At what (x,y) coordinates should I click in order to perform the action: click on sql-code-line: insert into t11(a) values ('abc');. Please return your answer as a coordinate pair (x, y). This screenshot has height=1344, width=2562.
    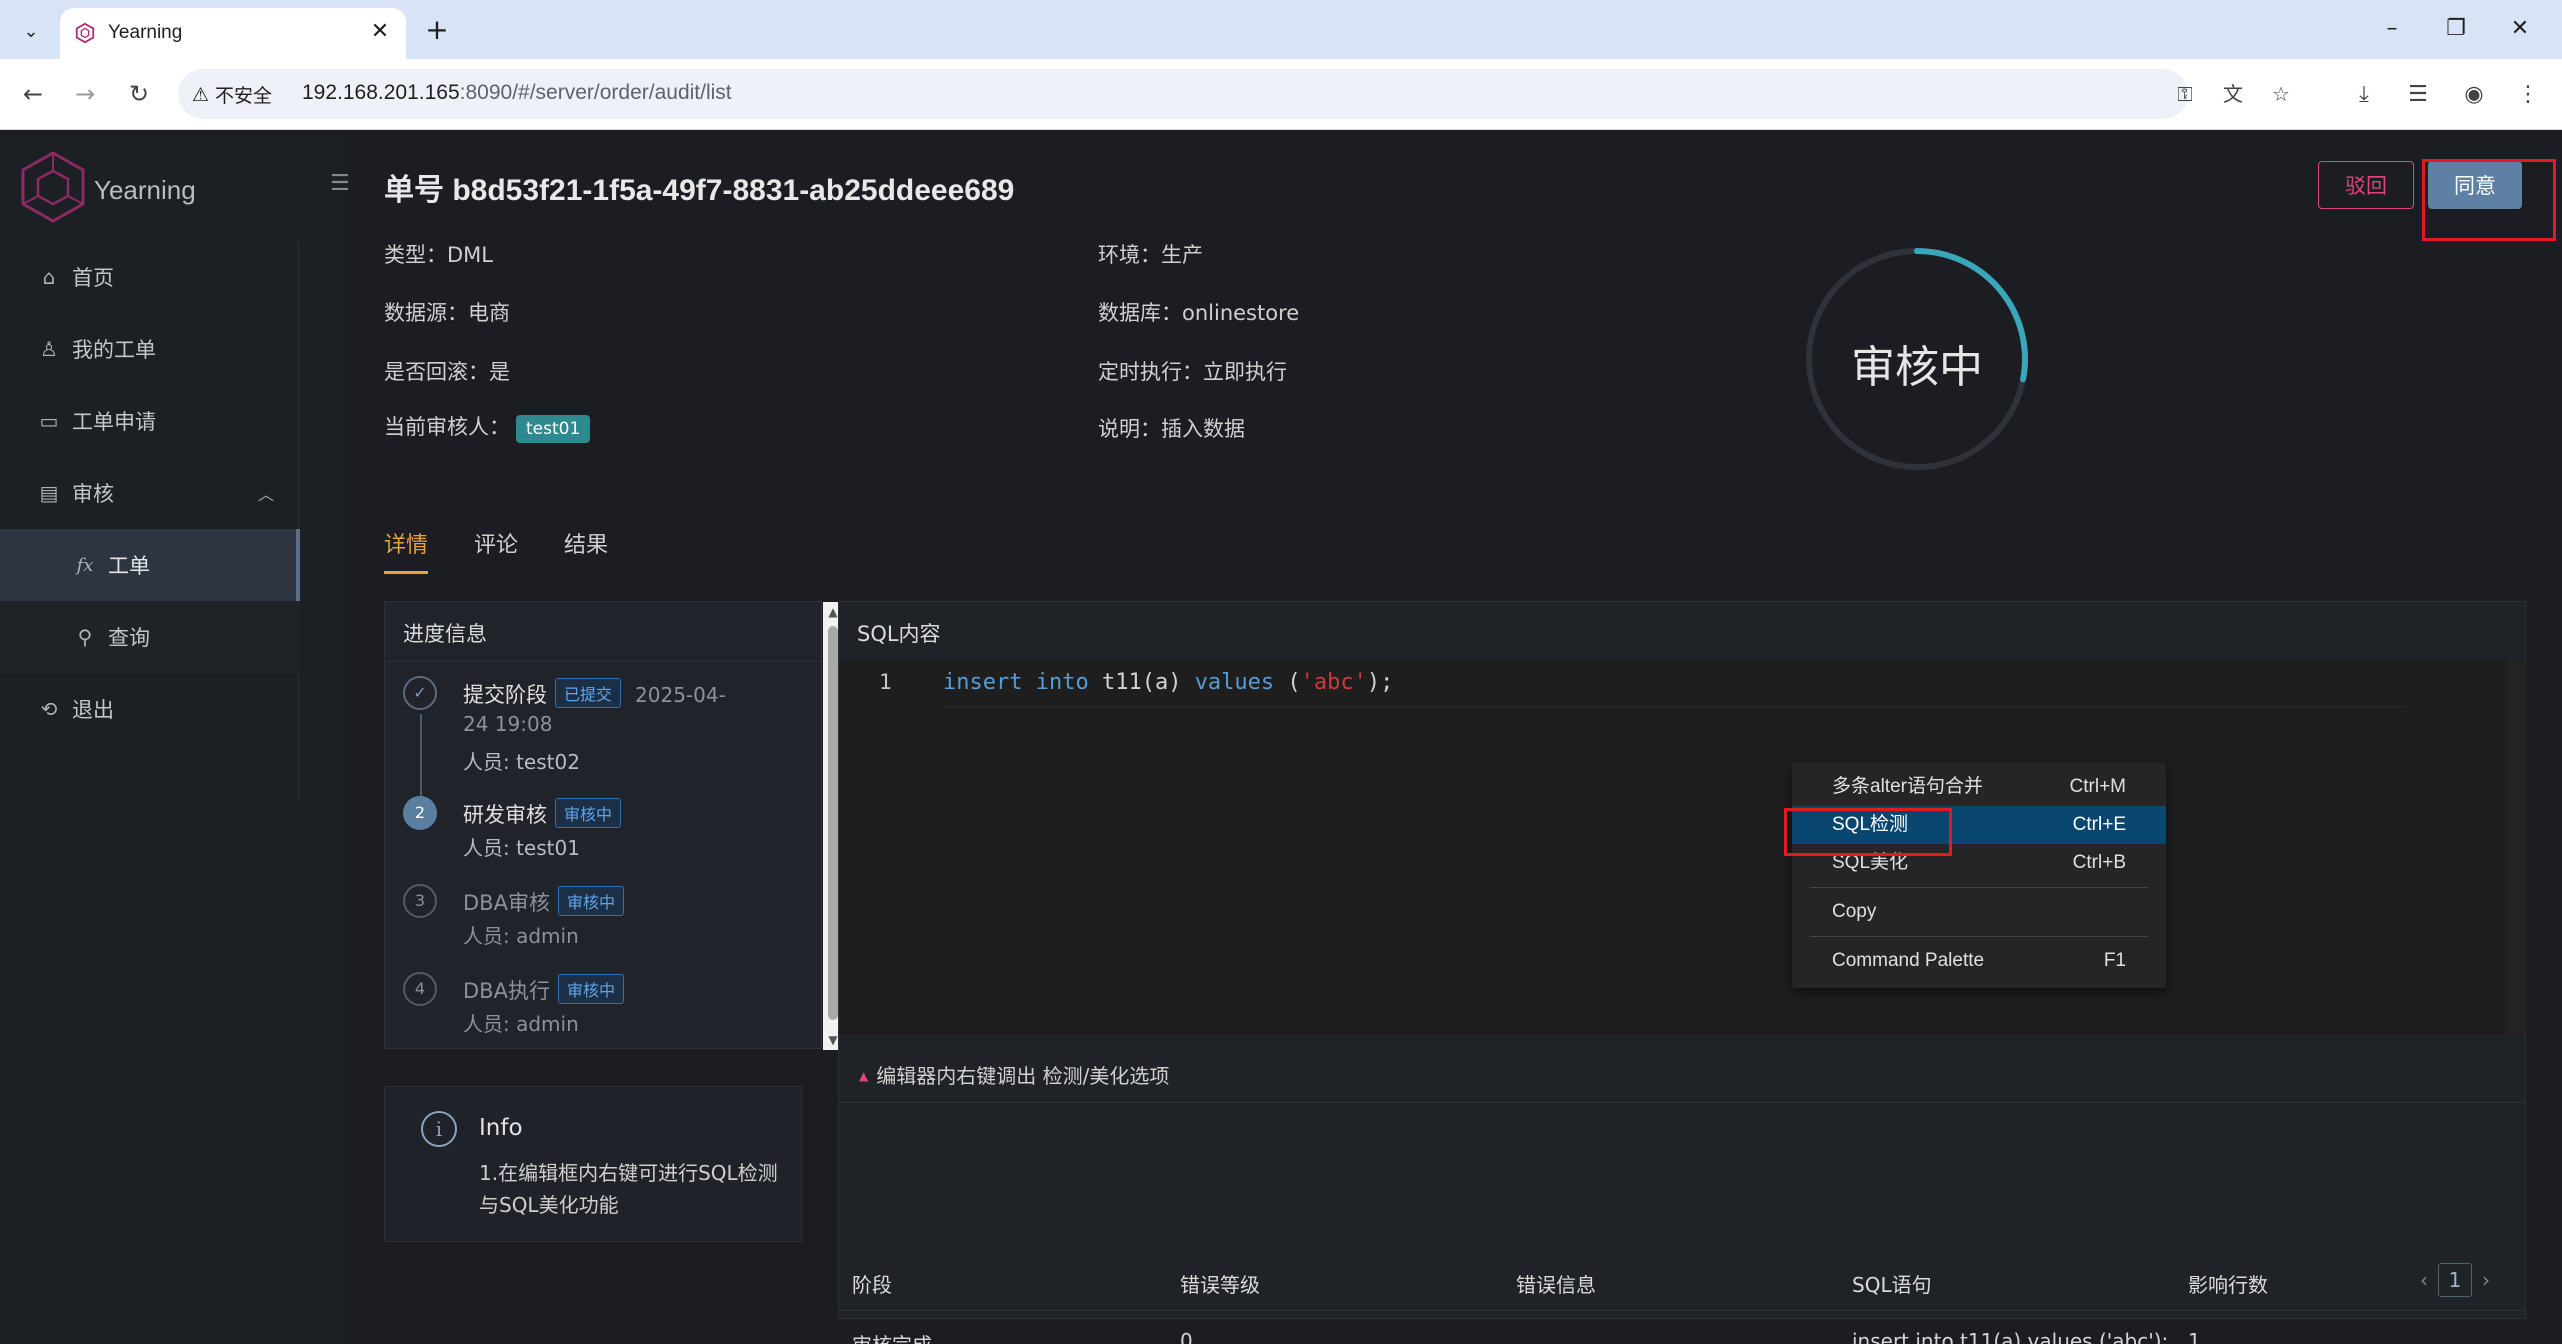
    Looking at the image, I should click on (1168, 682).